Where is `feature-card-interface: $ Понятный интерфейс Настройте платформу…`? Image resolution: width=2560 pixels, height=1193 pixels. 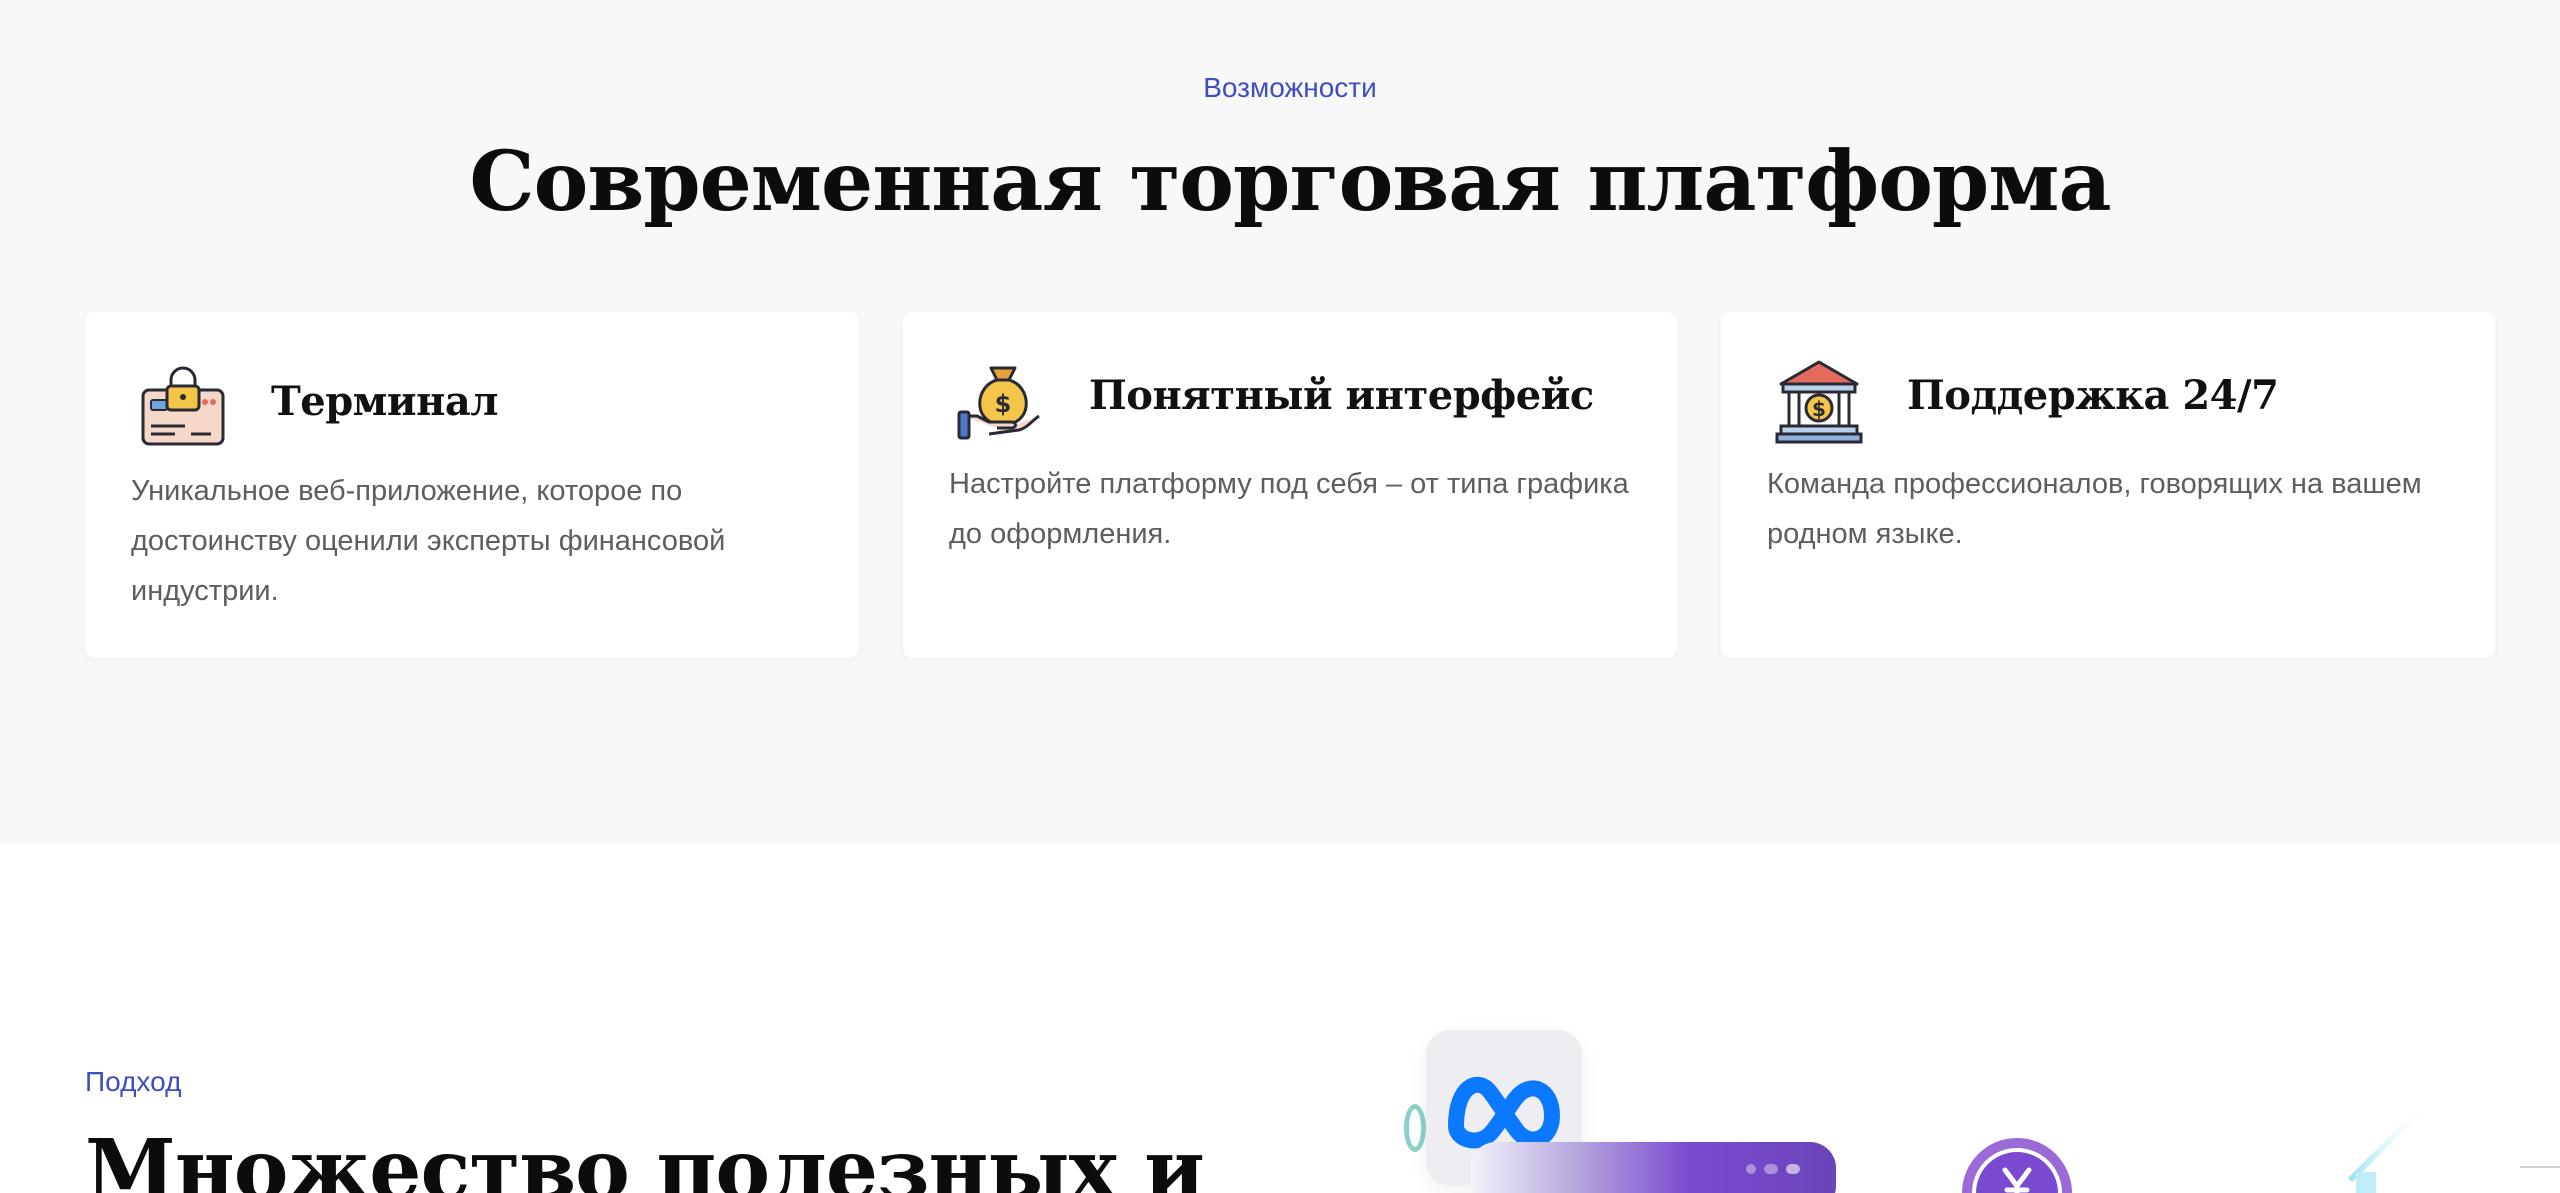 feature-card-interface: $ Понятный интерфейс Настройте платформу… is located at coordinates (1290, 485).